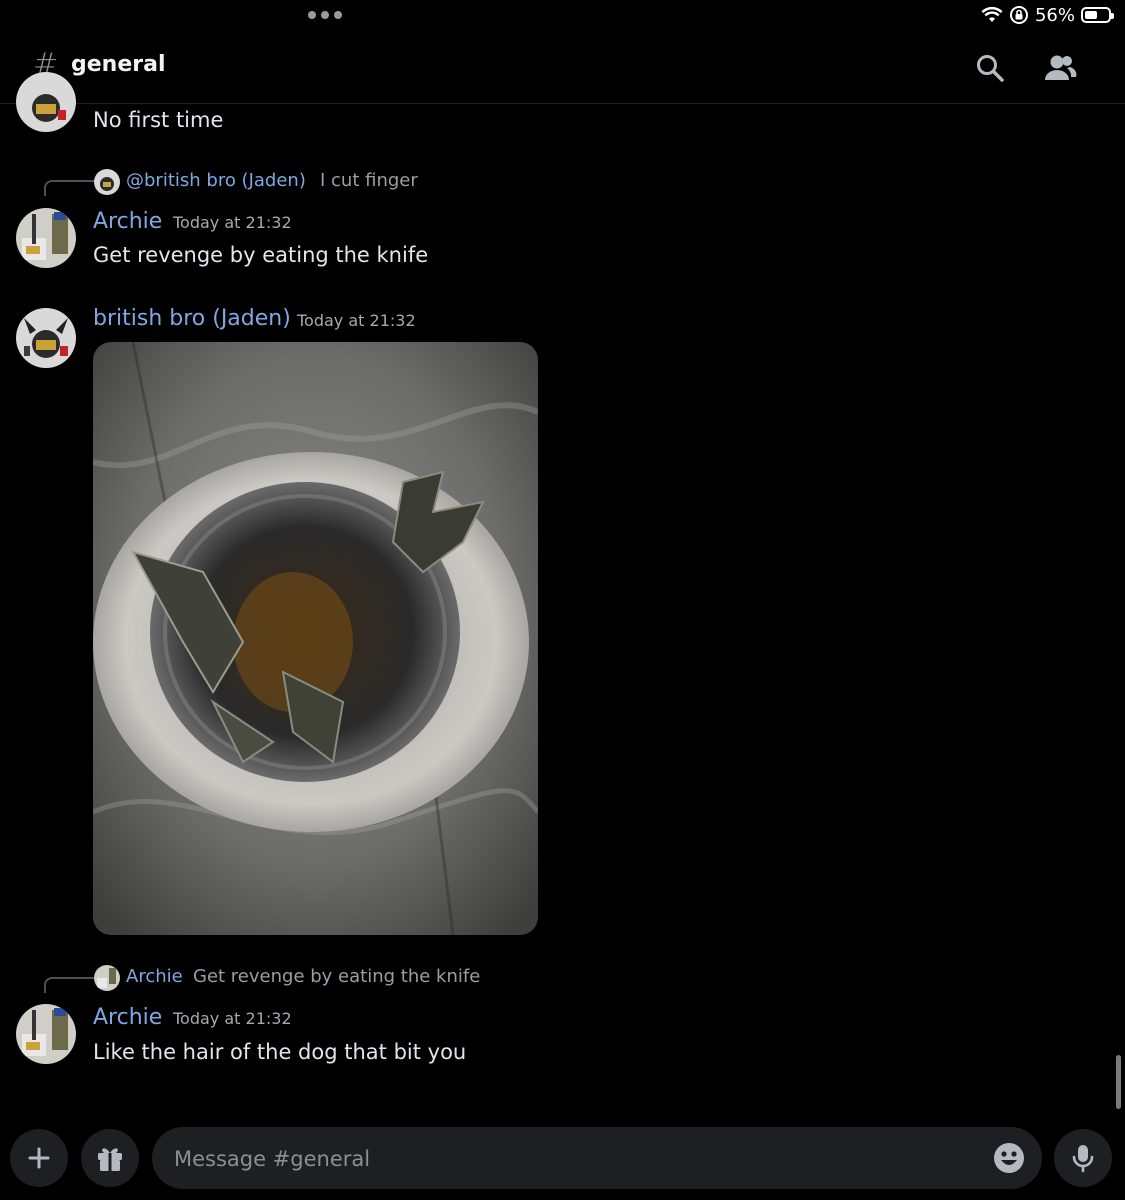  I want to click on reply-preview-text: Get revenge by eating the knife, so click(336, 976).